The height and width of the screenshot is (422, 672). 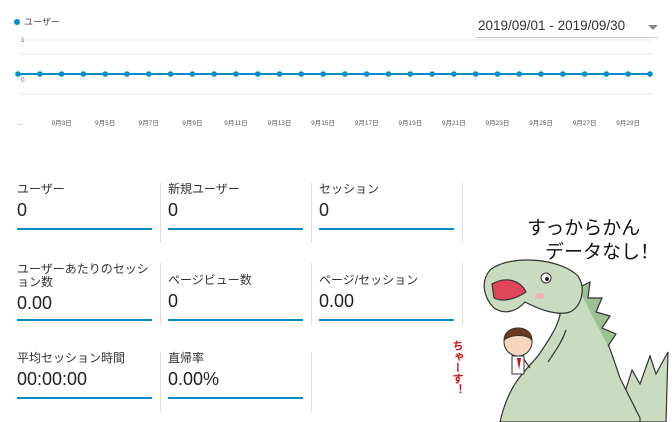 I want to click on x-tick-label: 9月29日, so click(x=628, y=123).